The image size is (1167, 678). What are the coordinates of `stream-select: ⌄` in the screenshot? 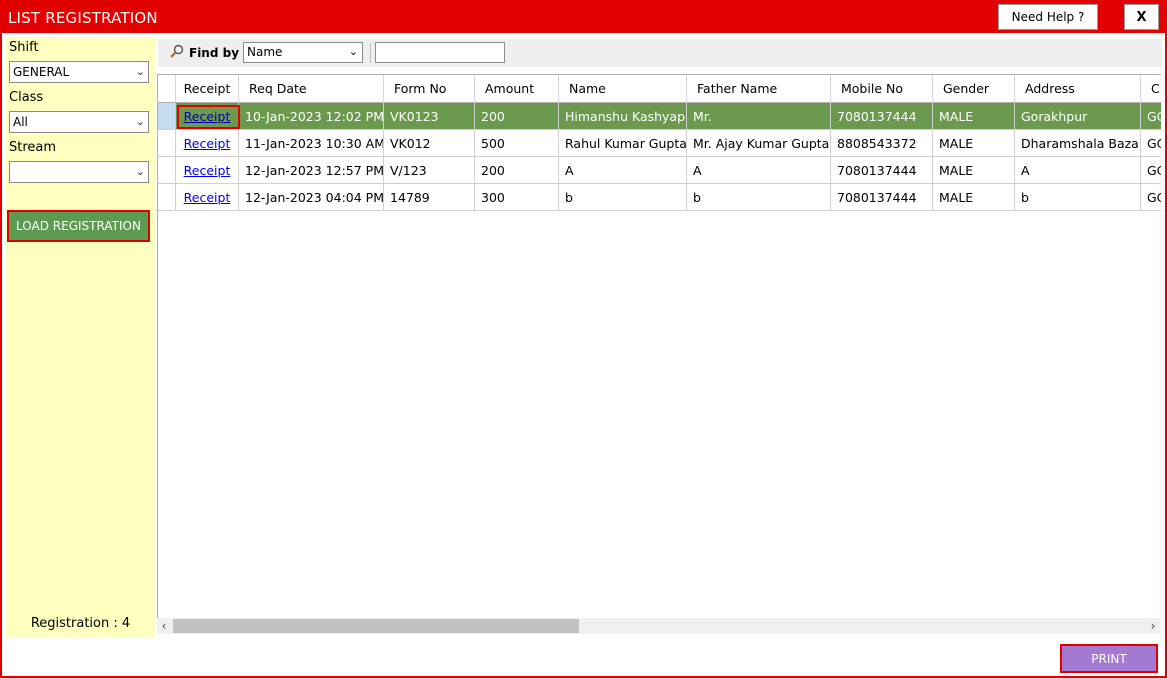 It's located at (79, 172).